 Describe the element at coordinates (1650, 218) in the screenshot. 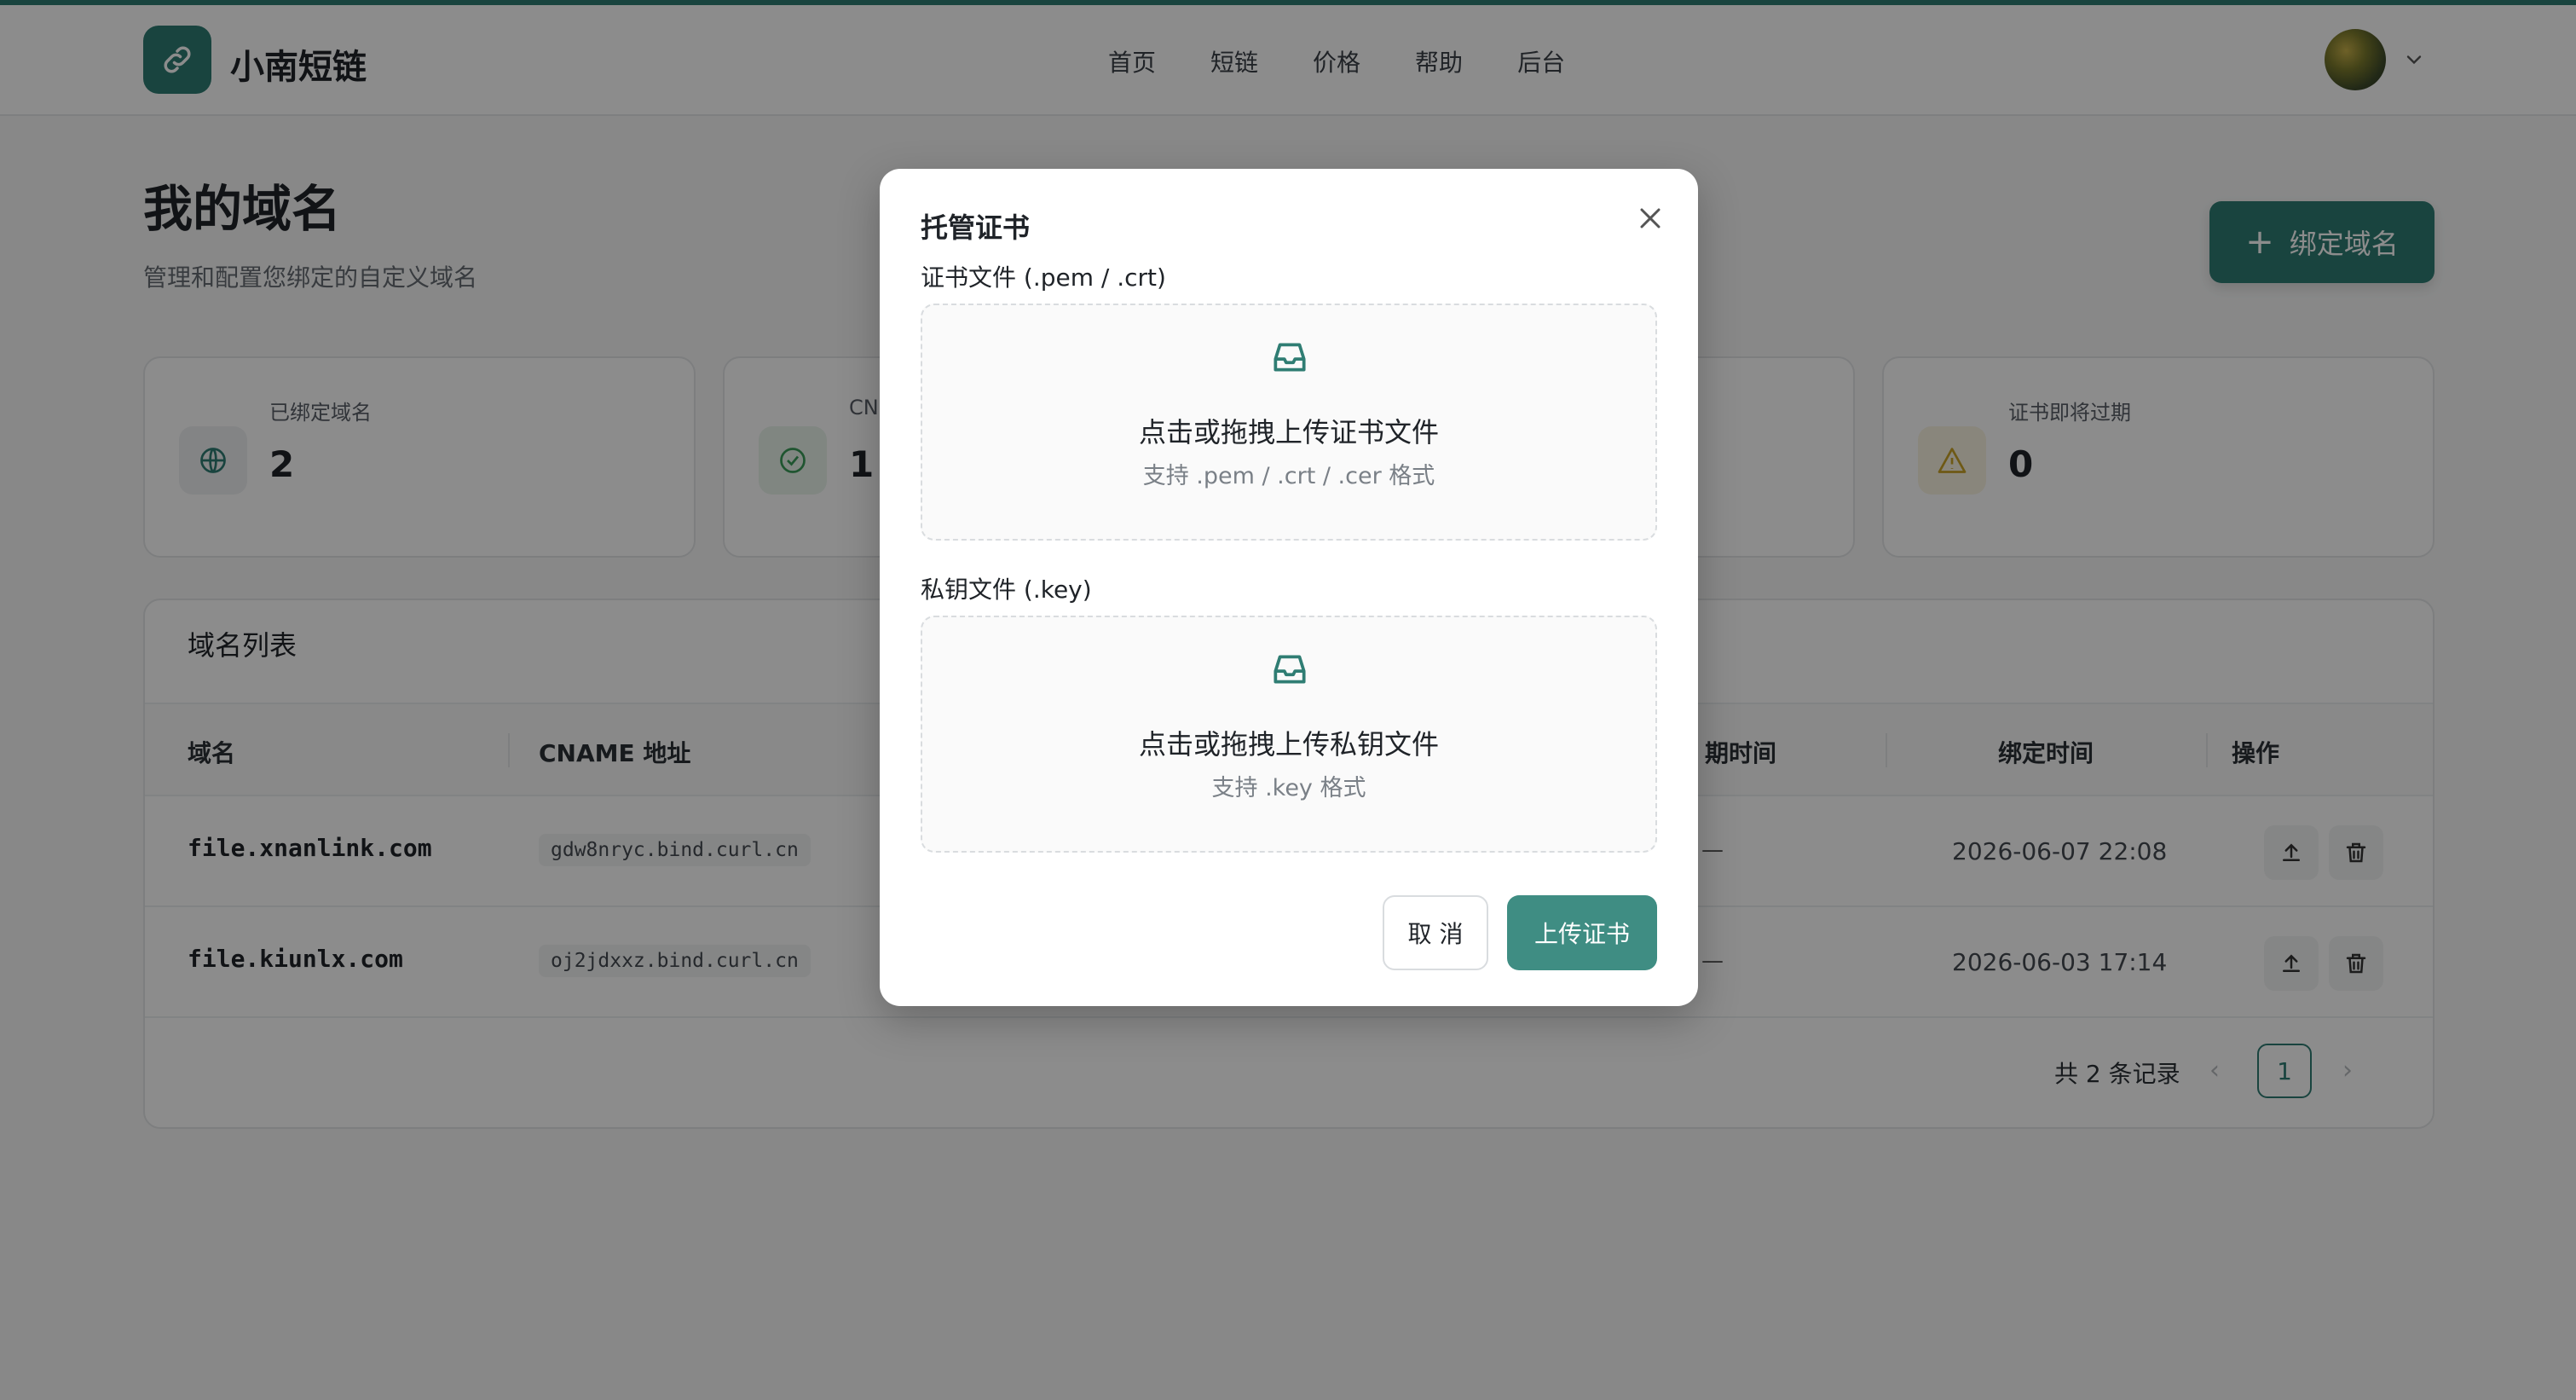

I see `close-icon` at that location.